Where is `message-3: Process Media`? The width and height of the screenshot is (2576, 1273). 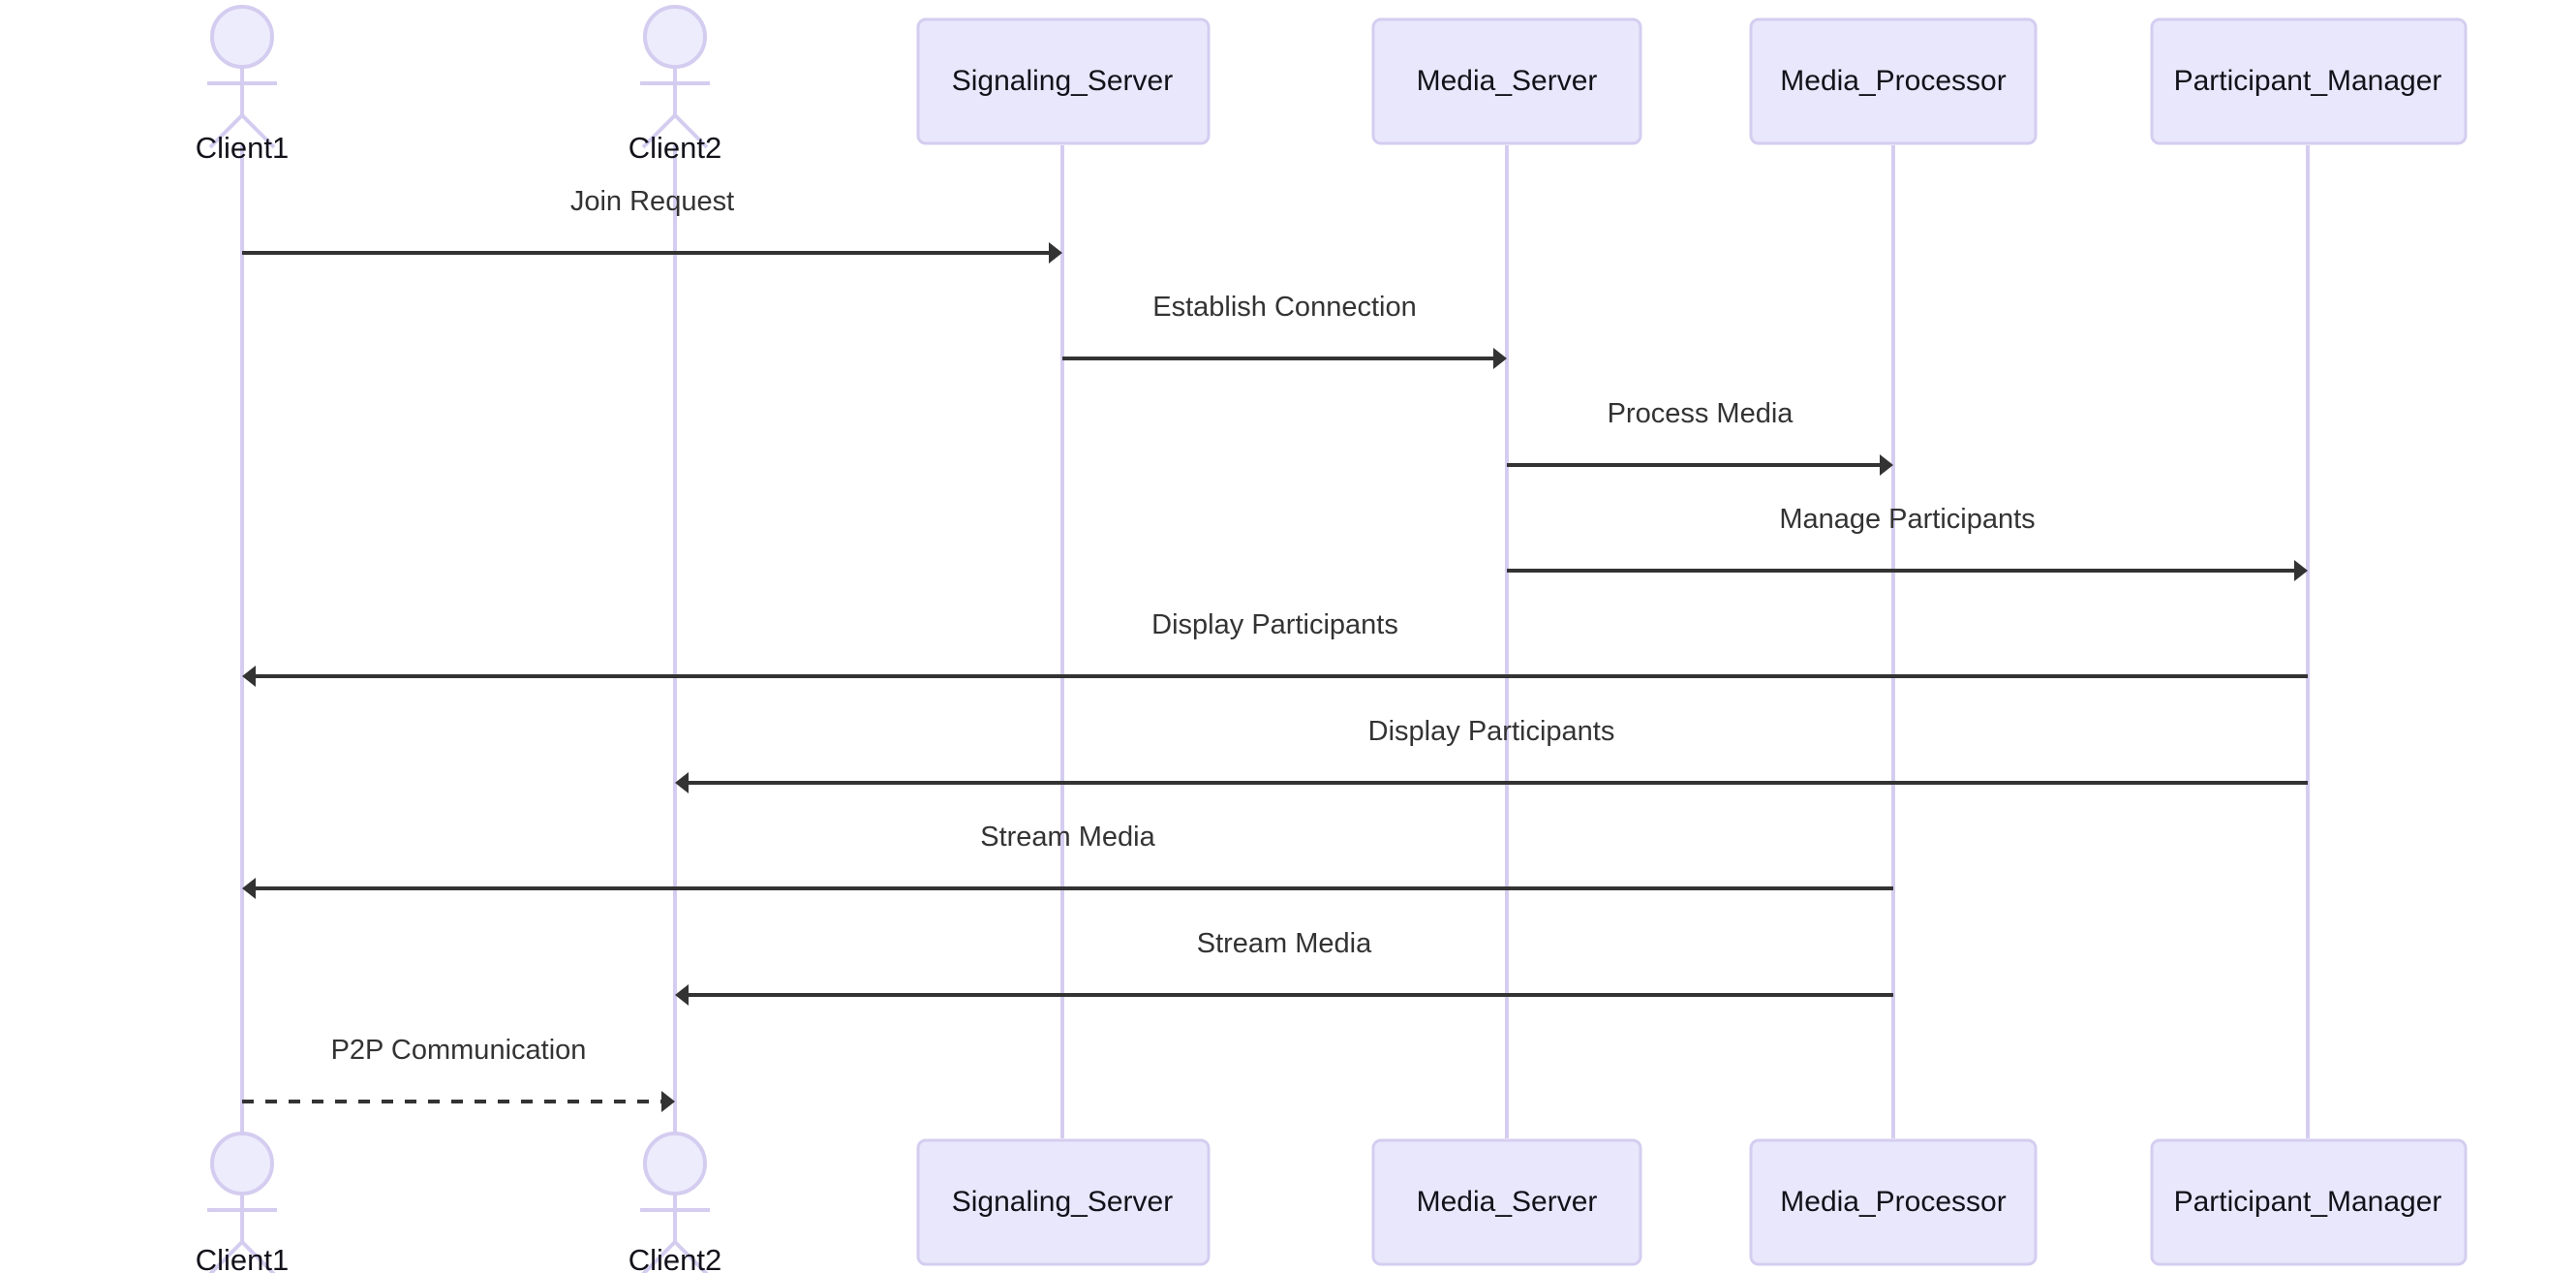 message-3: Process Media is located at coordinates (1700, 437).